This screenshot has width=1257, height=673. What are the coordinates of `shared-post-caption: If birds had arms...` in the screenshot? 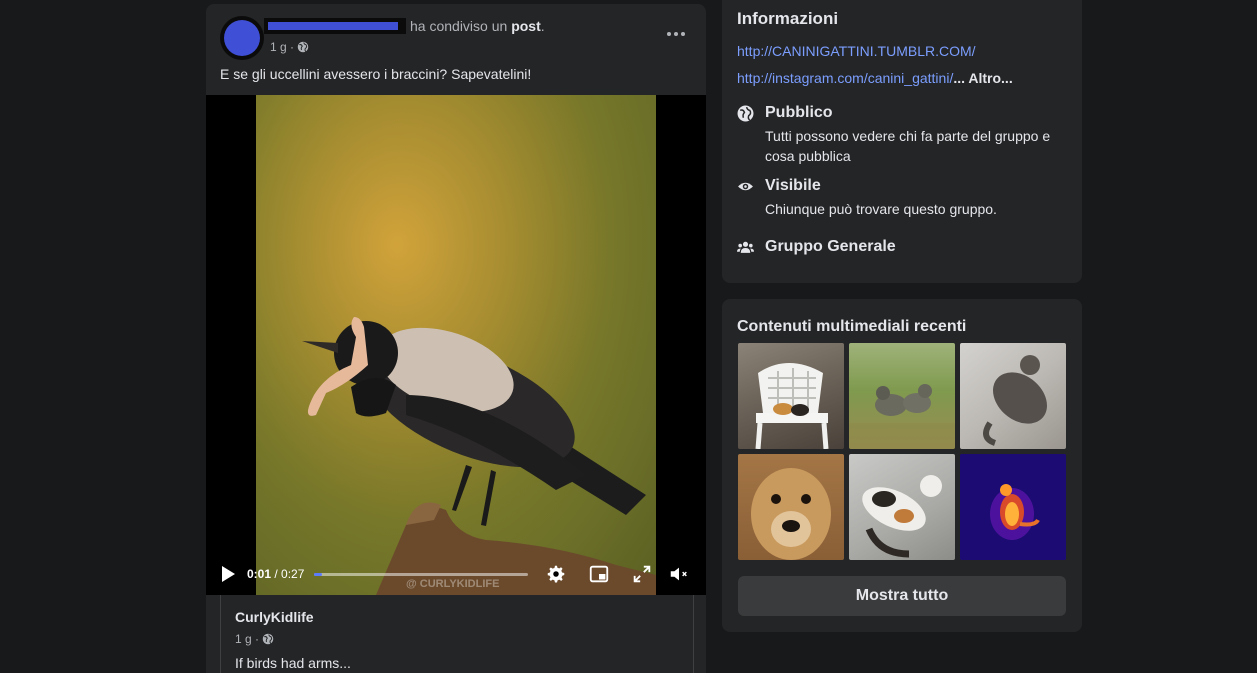 It's located at (293, 663).